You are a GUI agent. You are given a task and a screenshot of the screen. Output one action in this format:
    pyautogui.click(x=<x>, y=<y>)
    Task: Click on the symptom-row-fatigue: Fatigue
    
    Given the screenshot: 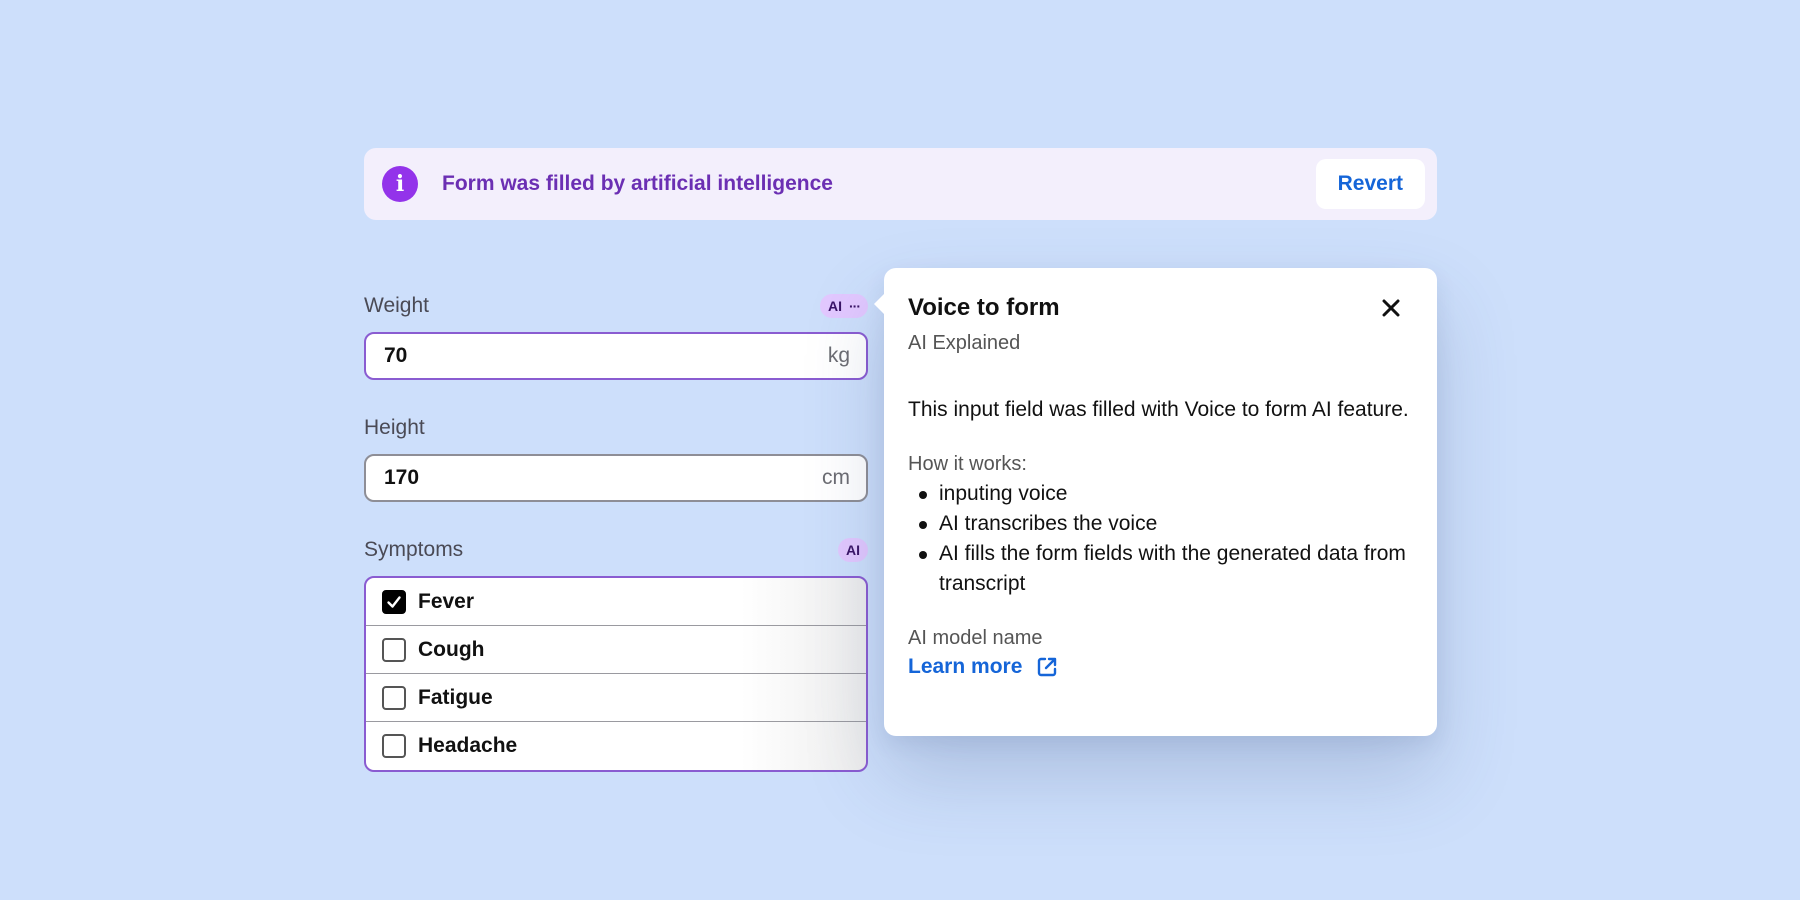 What is the action you would take?
    pyautogui.click(x=616, y=698)
    